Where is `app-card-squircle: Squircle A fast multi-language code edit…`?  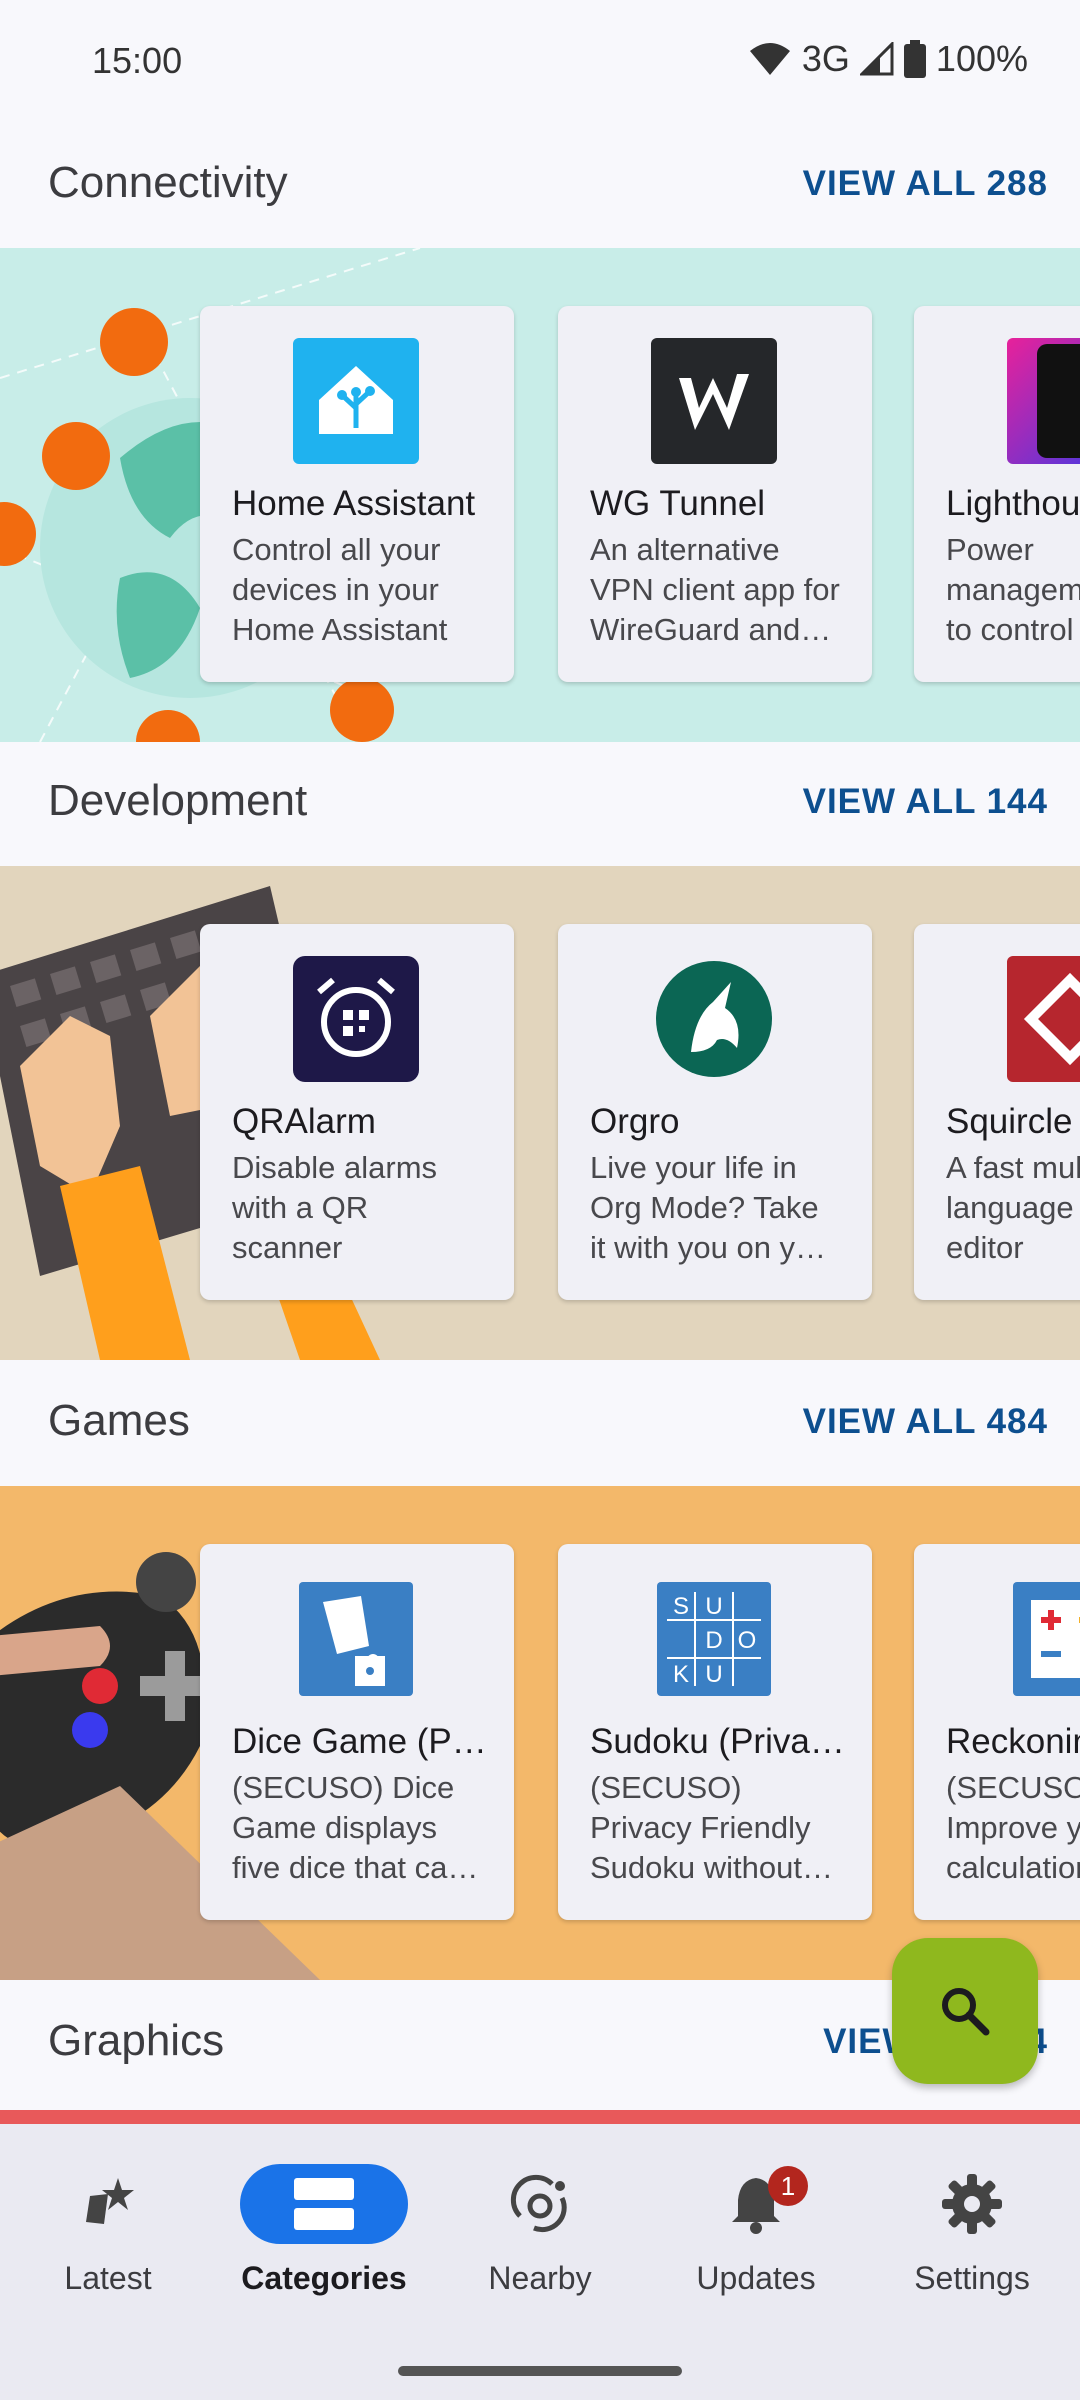
app-card-squircle: Squircle A fast multi-language code edit… is located at coordinates (997, 1112).